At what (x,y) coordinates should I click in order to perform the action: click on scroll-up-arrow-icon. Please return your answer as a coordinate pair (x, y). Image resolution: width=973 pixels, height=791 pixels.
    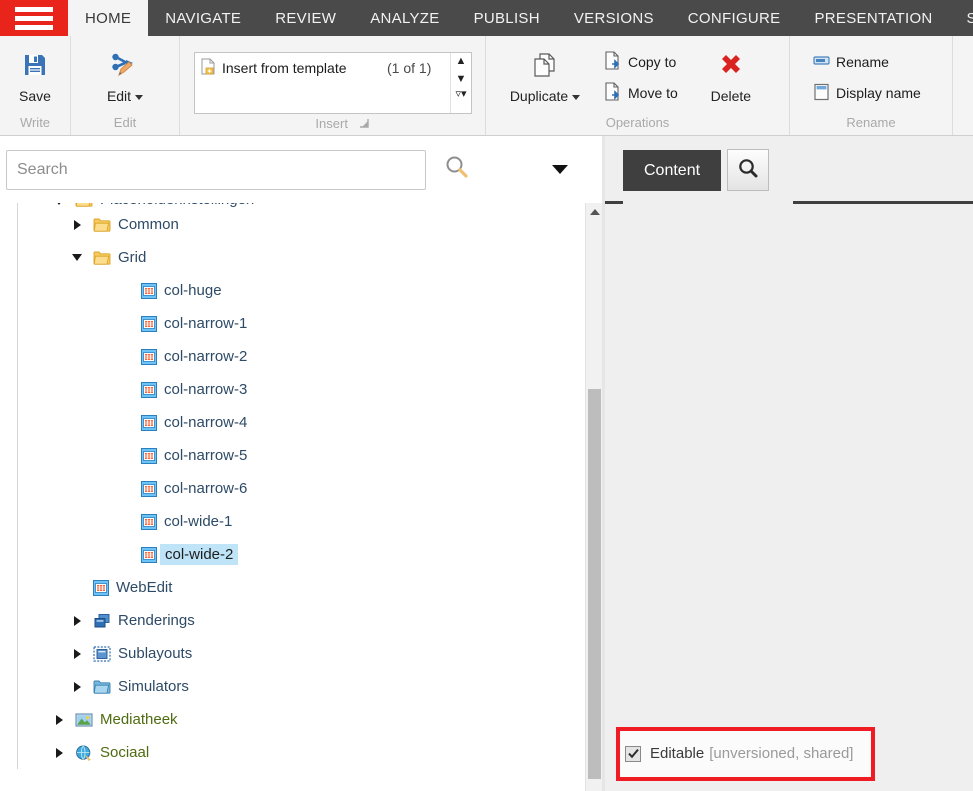
    Looking at the image, I should click on (594, 212).